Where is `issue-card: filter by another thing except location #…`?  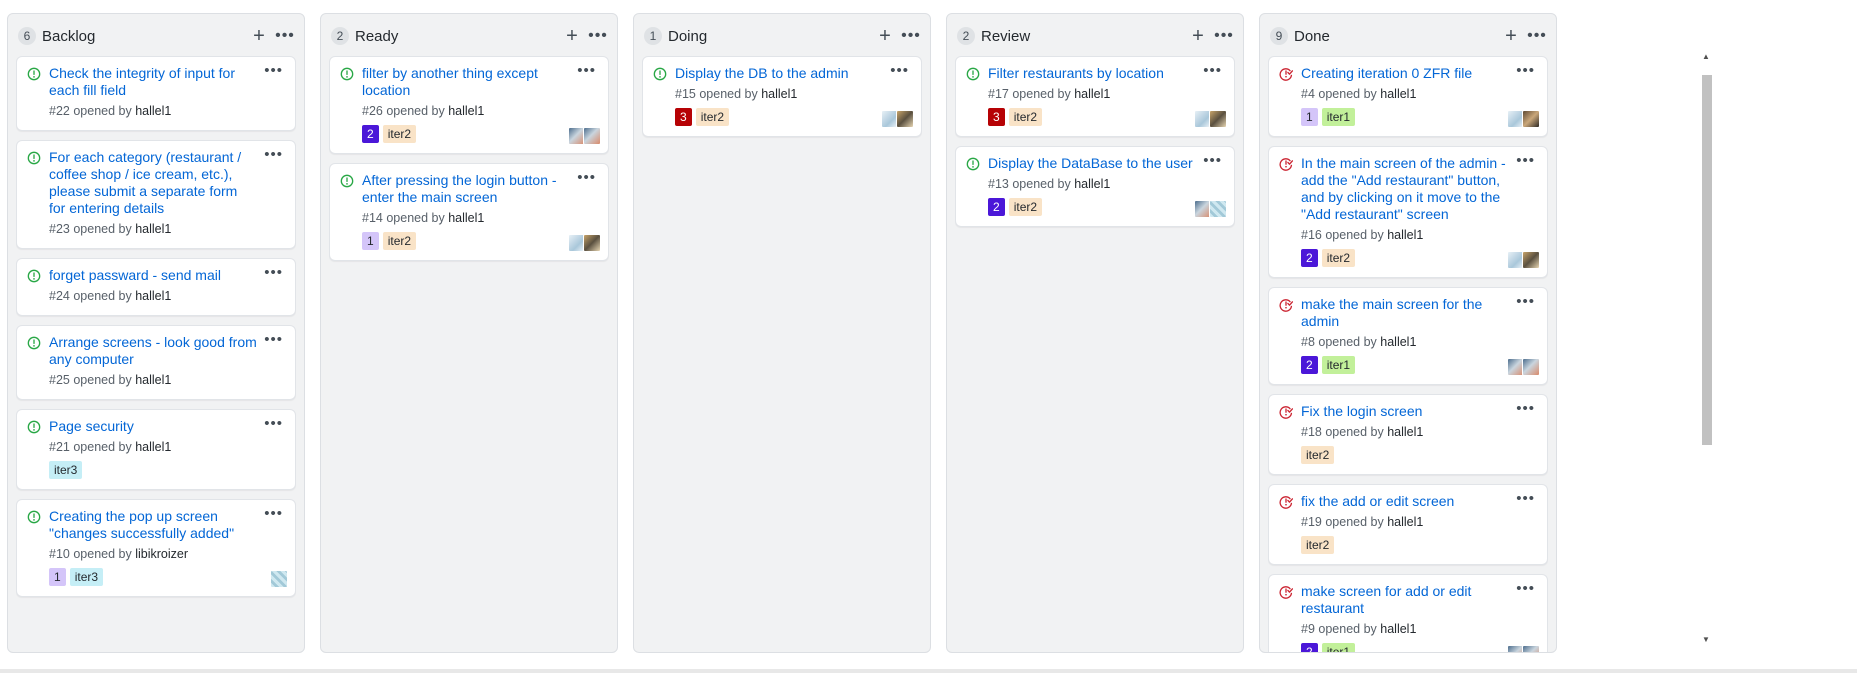
issue-card: filter by another thing except location #… is located at coordinates (469, 105).